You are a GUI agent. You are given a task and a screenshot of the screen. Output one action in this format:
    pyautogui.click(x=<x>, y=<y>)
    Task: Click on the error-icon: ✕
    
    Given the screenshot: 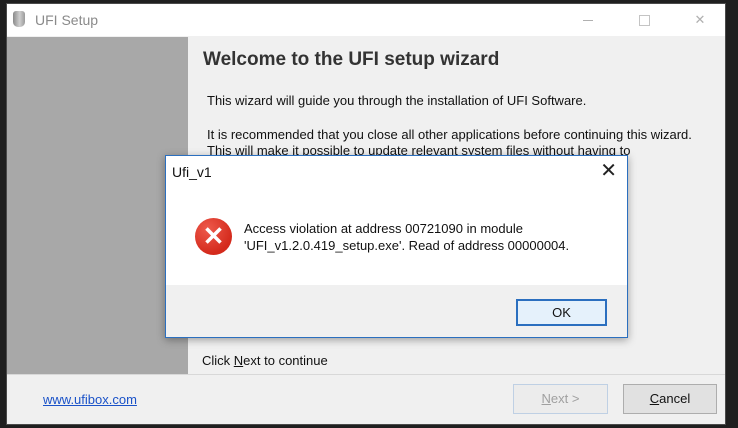 What is the action you would take?
    pyautogui.click(x=213, y=236)
    